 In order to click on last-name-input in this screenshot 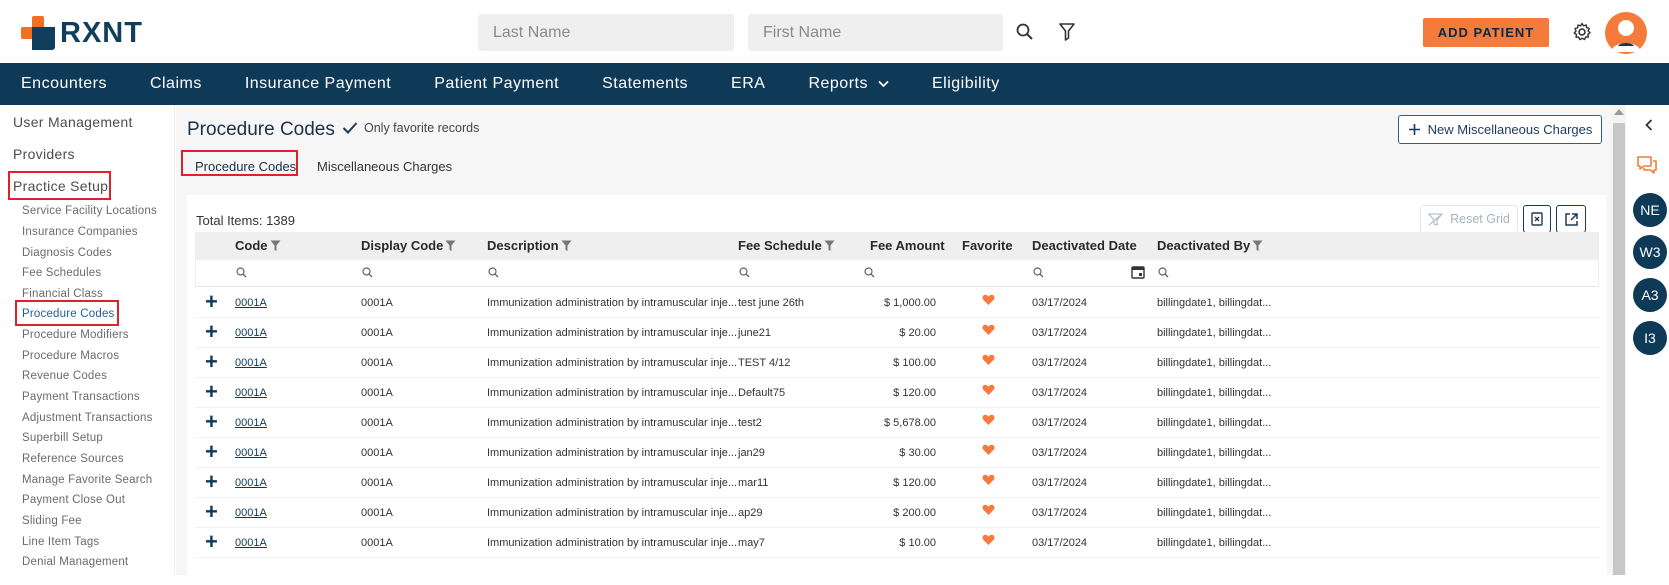, I will do `click(606, 32)`.